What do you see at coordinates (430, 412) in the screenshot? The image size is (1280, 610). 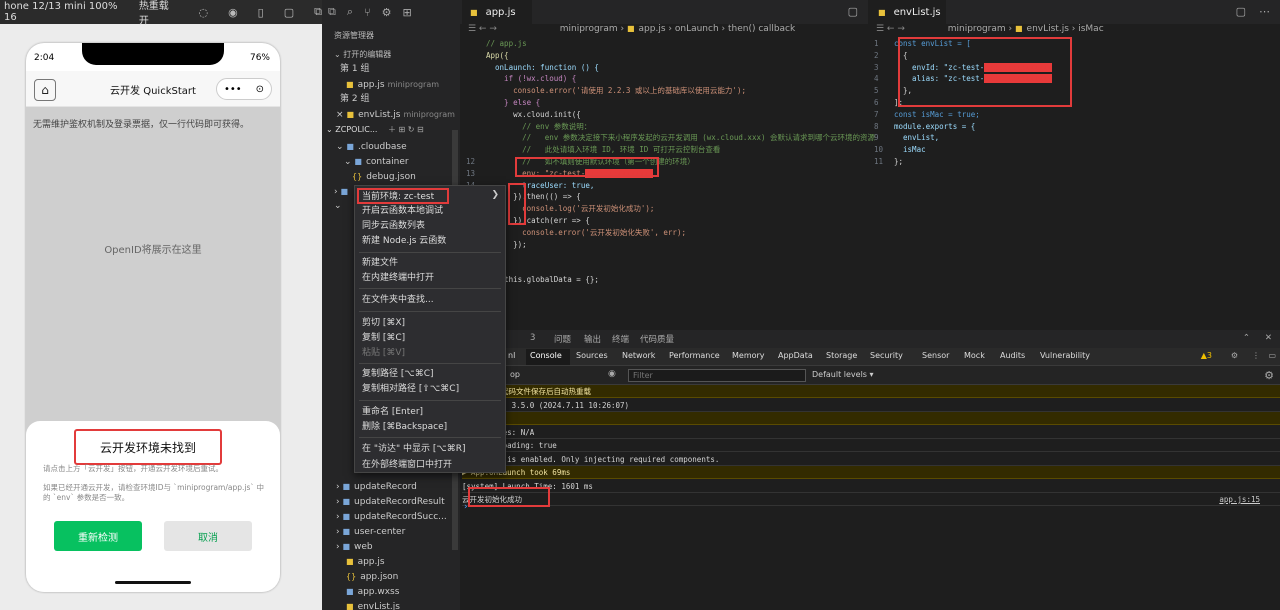 I see `context-menu-item: 重命名 [Enter]` at bounding box center [430, 412].